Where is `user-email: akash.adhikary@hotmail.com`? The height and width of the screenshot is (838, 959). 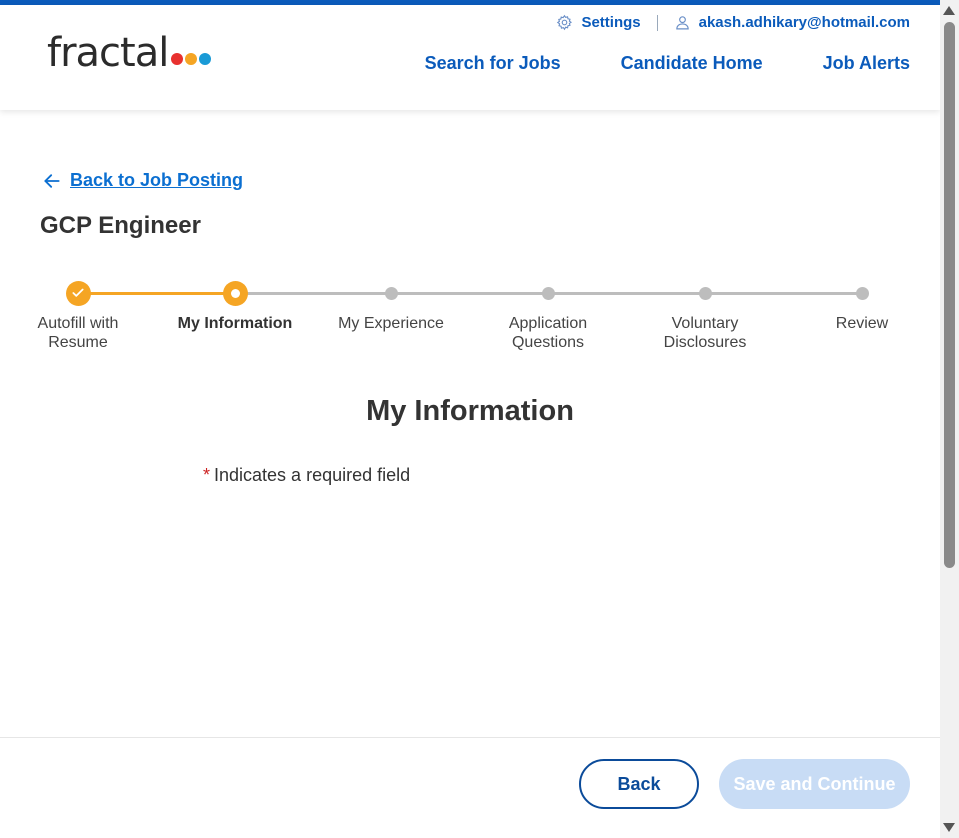 user-email: akash.adhikary@hotmail.com is located at coordinates (804, 22).